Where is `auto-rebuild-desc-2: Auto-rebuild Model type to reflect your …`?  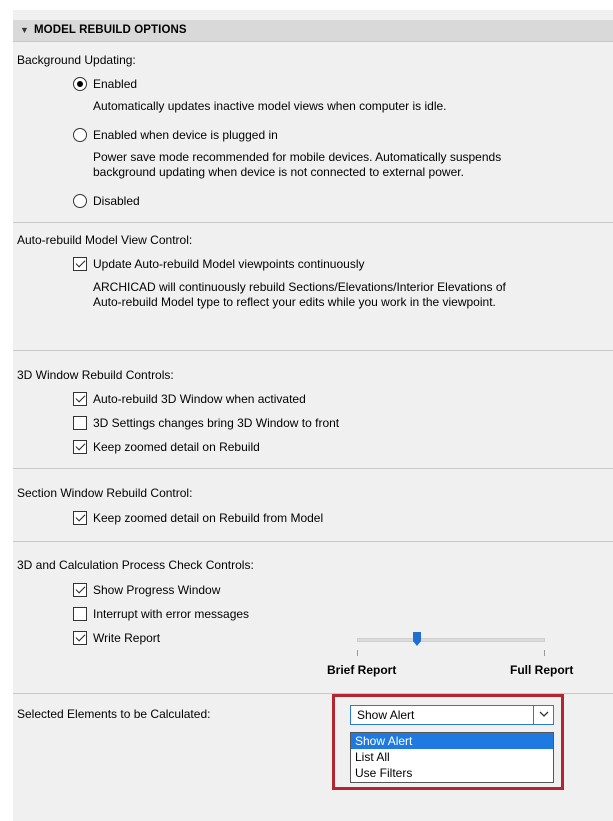 auto-rebuild-desc-2: Auto-rebuild Model type to reflect your … is located at coordinates (294, 302).